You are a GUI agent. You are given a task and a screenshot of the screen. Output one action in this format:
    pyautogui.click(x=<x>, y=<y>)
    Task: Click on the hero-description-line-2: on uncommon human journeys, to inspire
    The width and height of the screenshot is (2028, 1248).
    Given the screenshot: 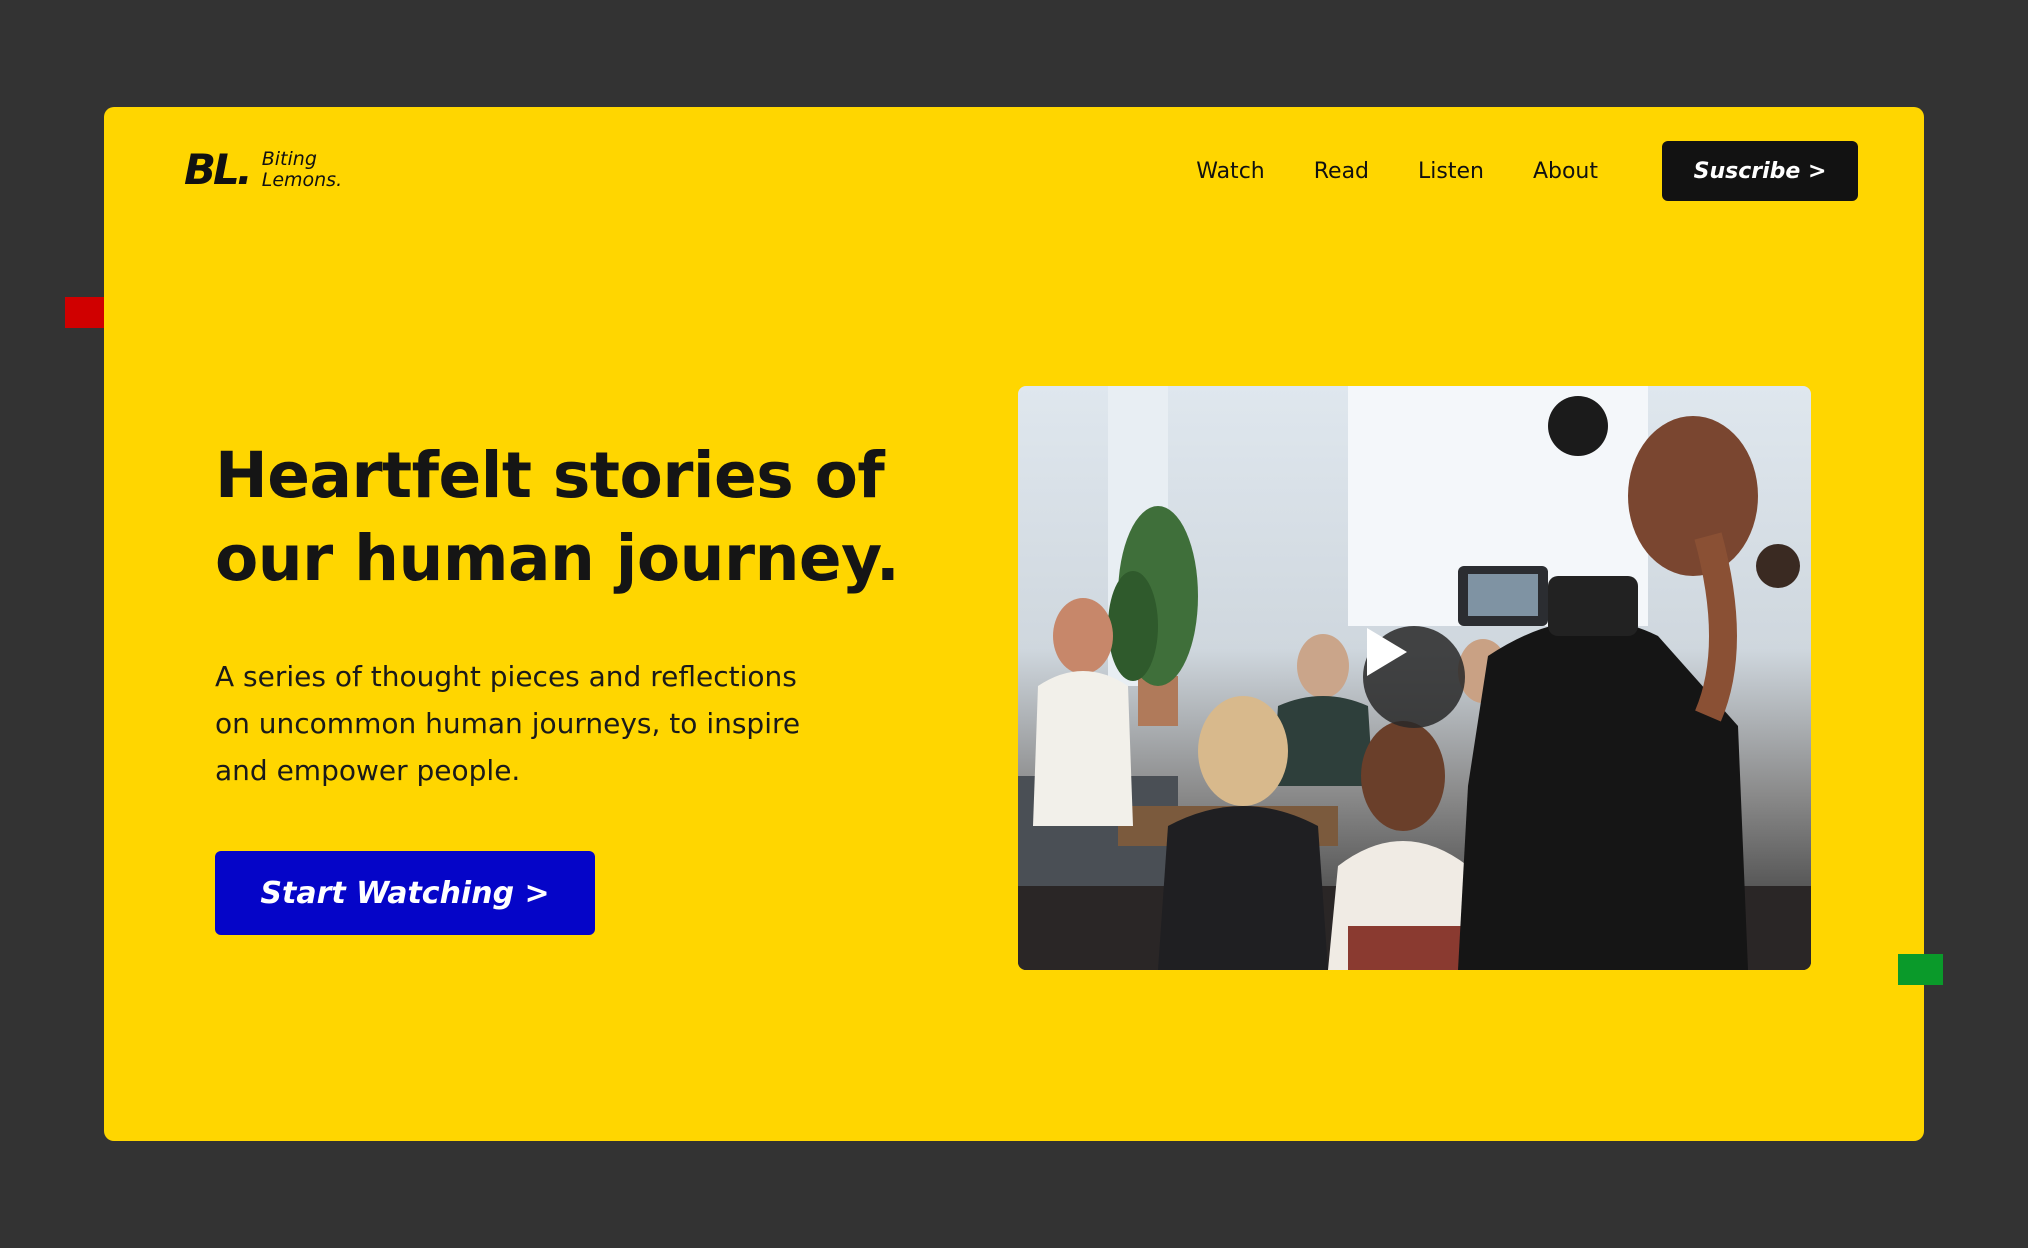 What is the action you would take?
    pyautogui.click(x=508, y=723)
    